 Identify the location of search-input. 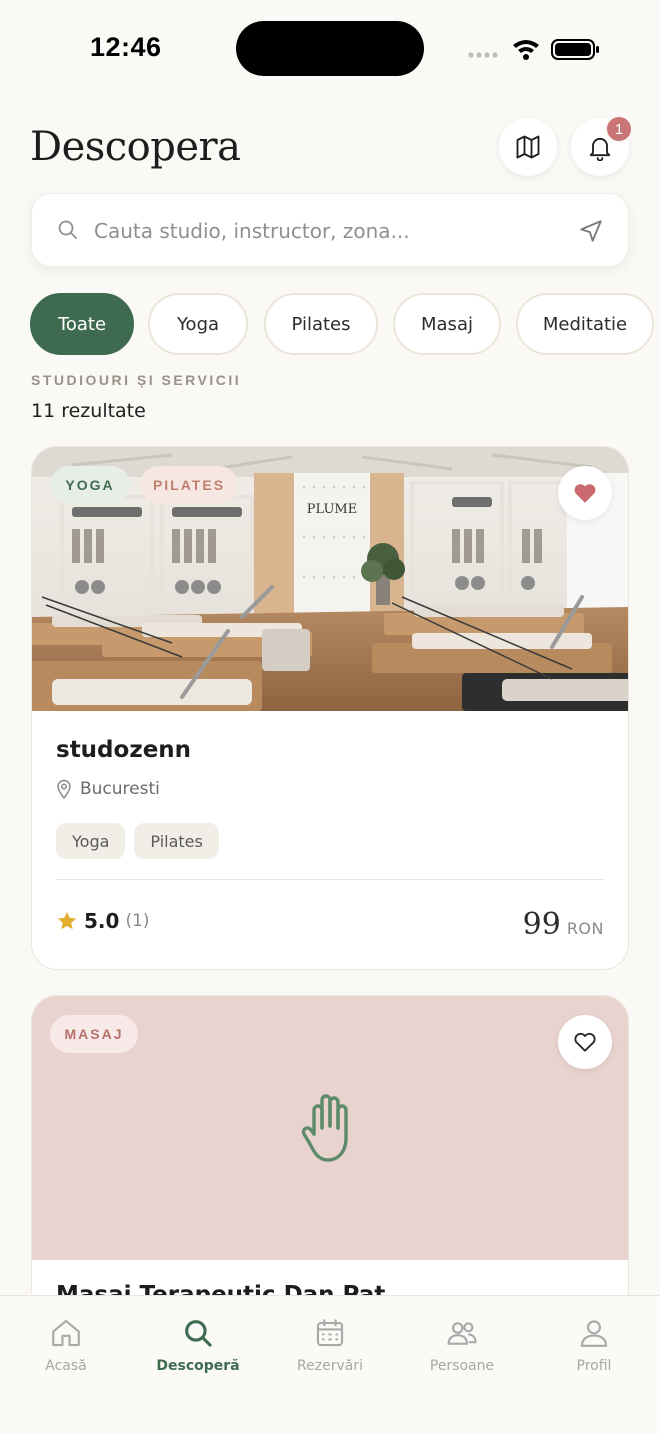
(329, 231).